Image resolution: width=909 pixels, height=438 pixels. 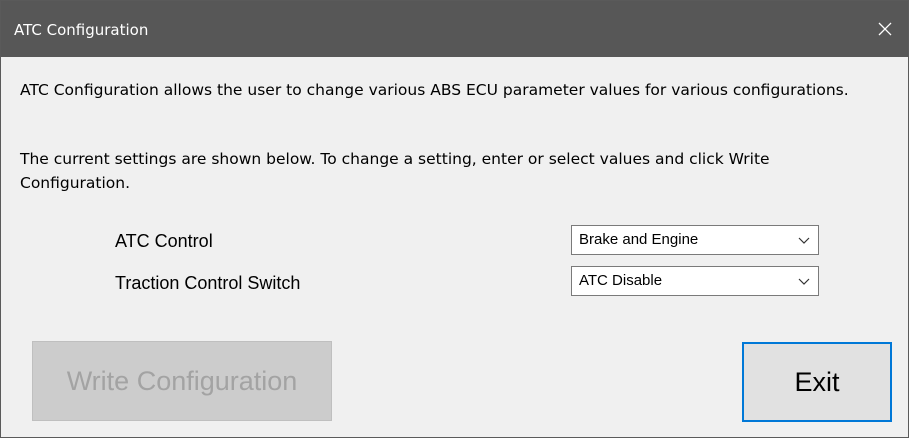 I want to click on traction-control-switch-value: ATC Disable, so click(x=621, y=280).